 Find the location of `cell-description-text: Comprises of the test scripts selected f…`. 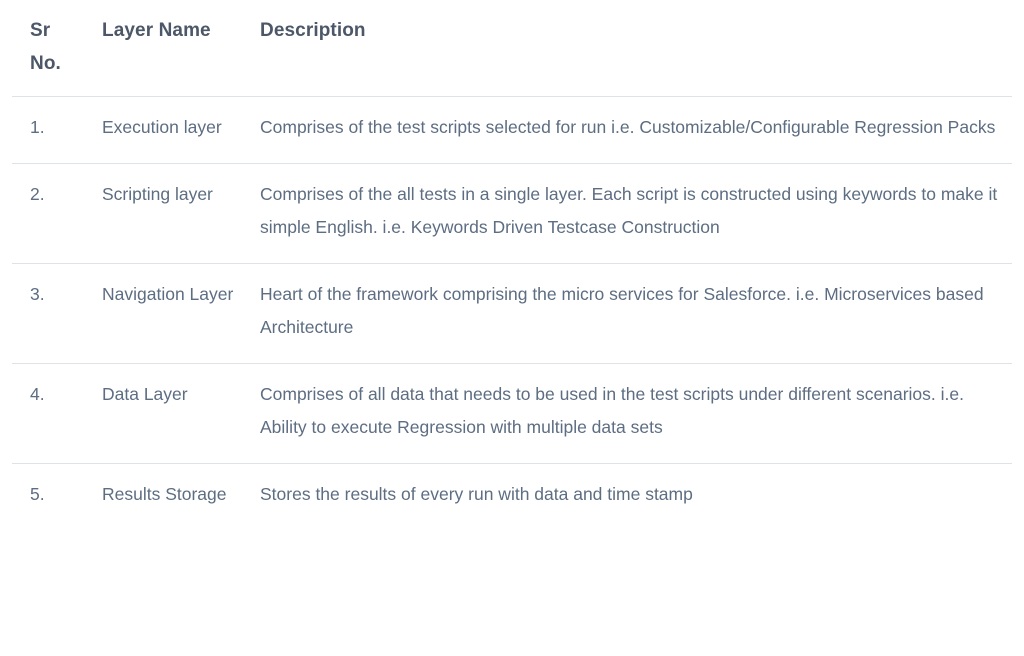

cell-description-text: Comprises of the test scripts selected f… is located at coordinates (628, 127).